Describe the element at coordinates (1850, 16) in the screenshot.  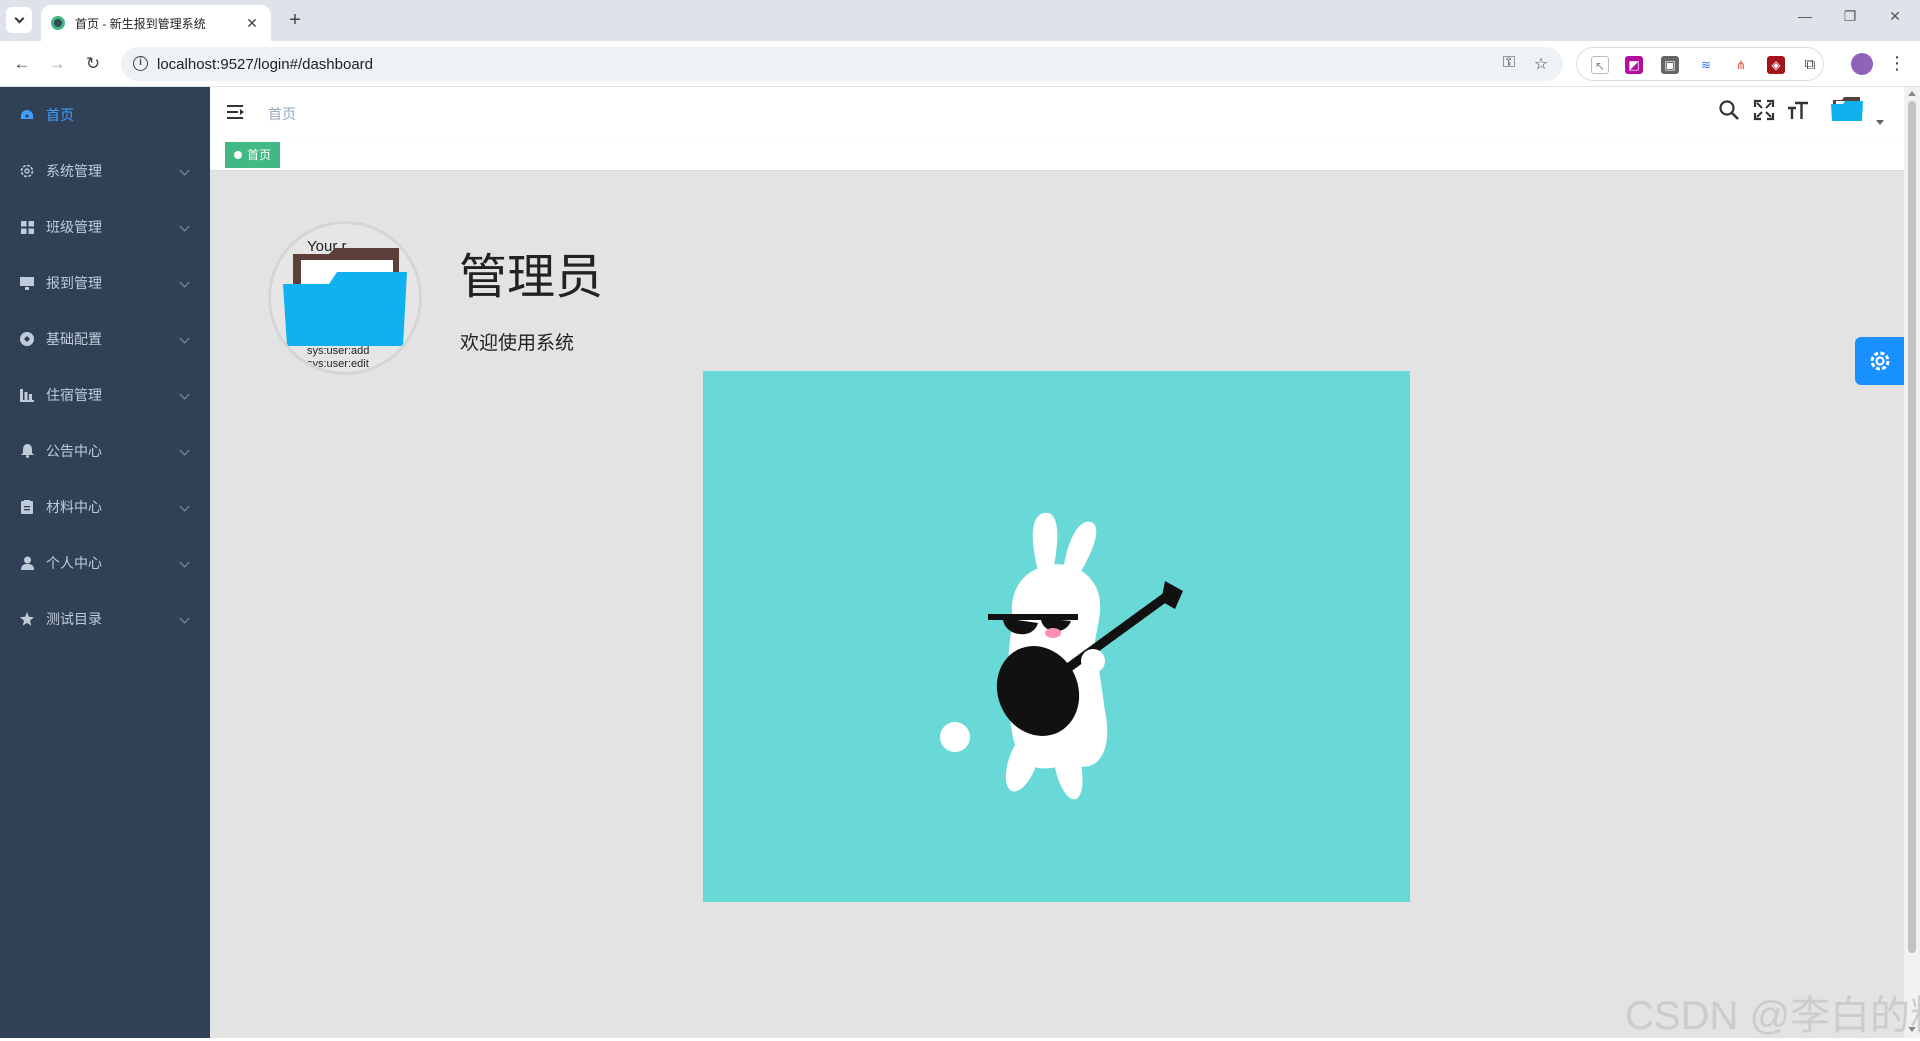
I see `restore-button: ❐` at that location.